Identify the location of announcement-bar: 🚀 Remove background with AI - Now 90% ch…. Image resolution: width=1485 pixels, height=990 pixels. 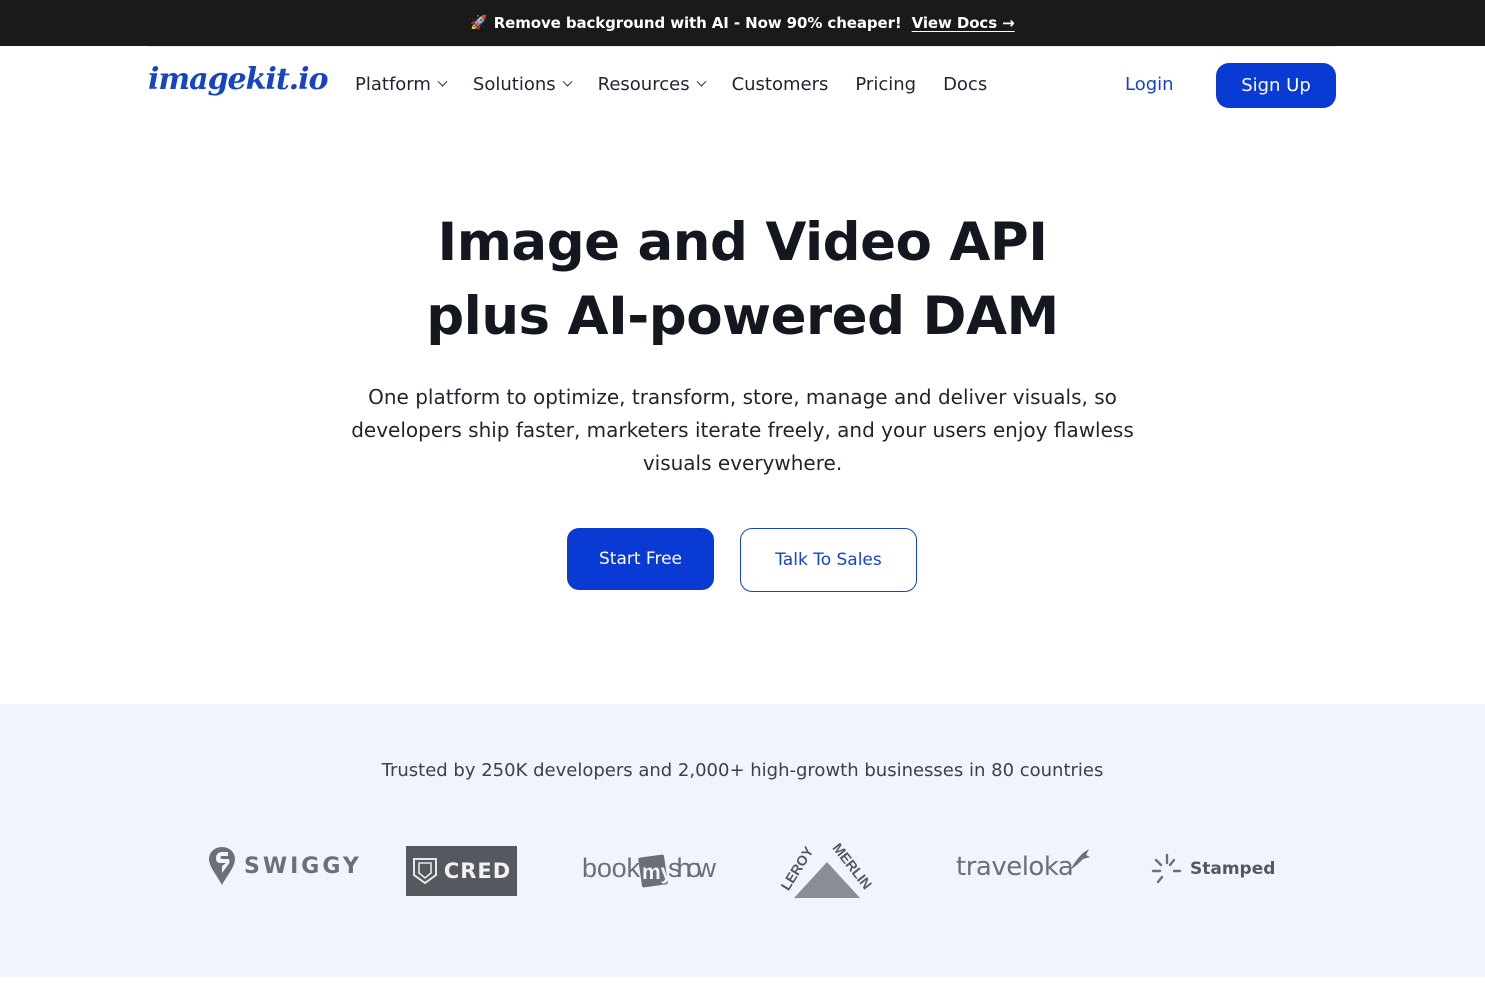
(742, 23).